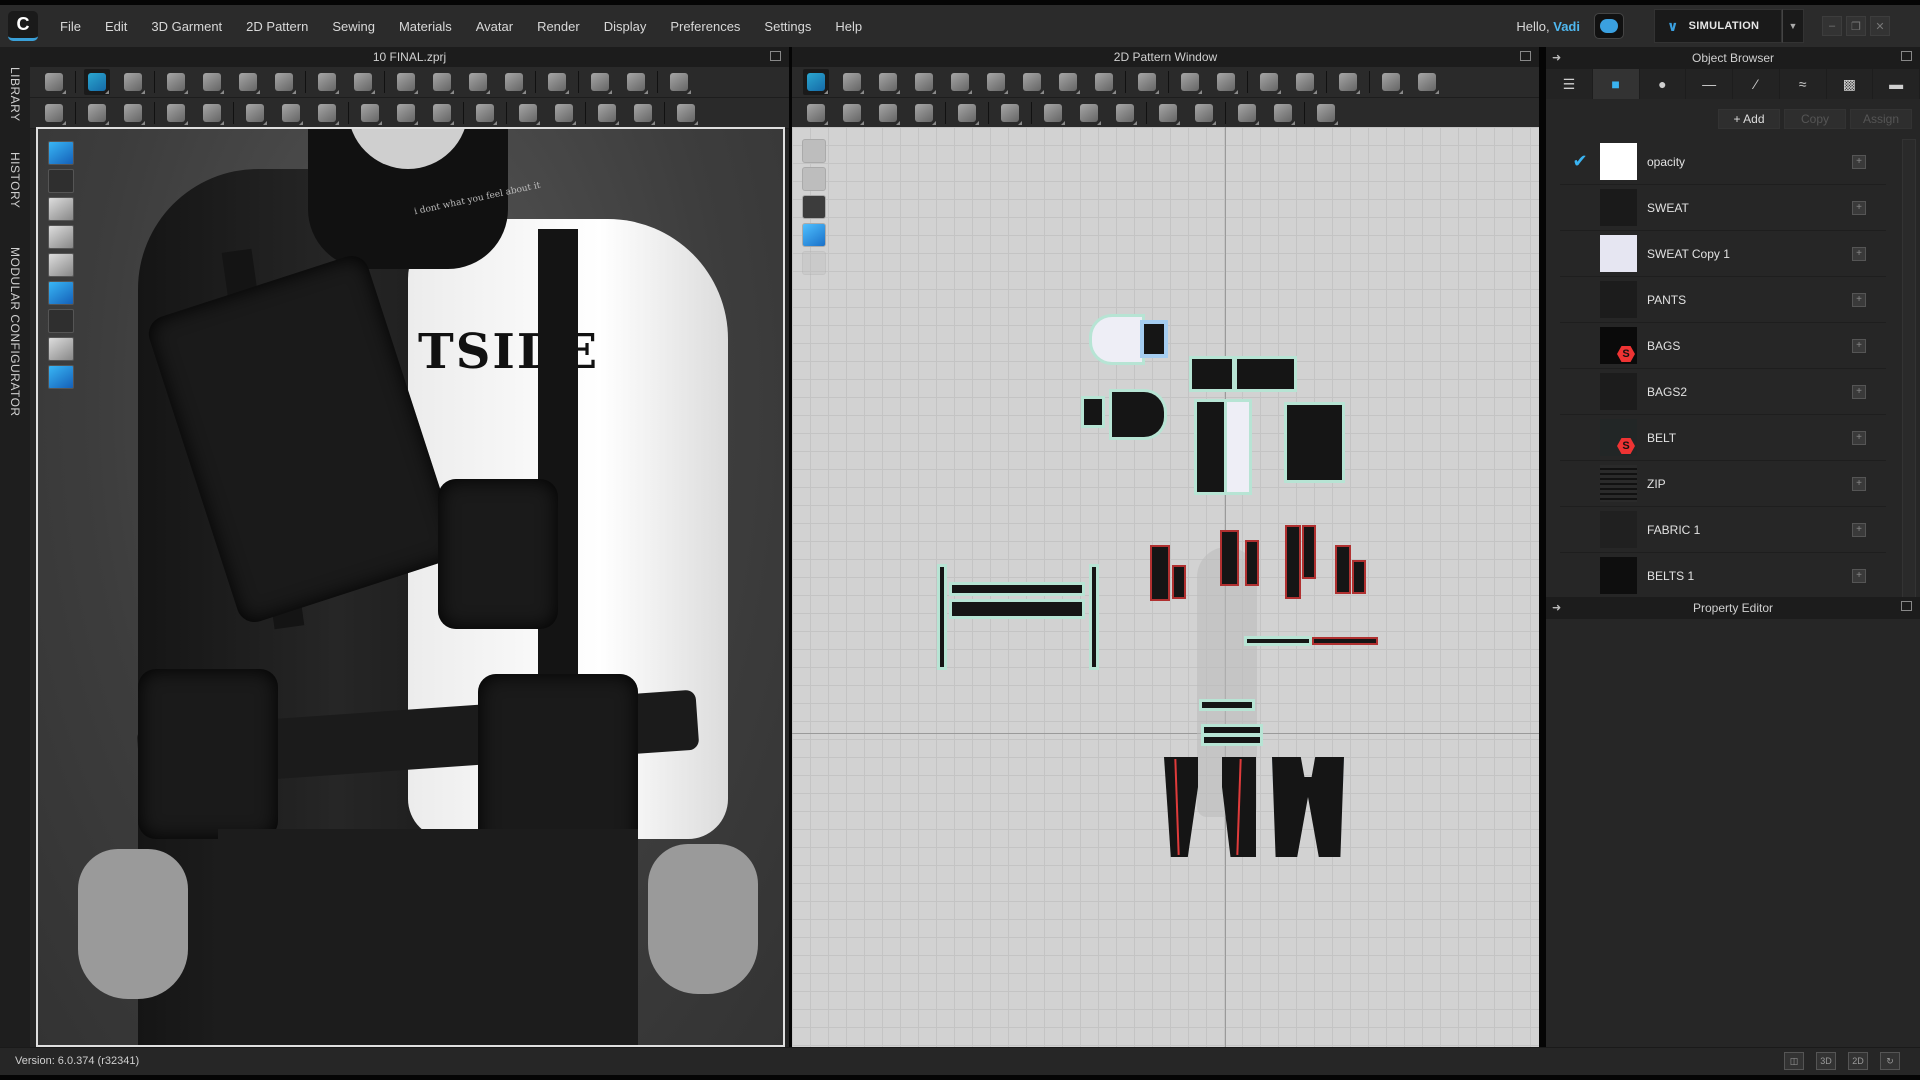 The image size is (1920, 1080). Describe the element at coordinates (996, 82) in the screenshot. I see `internal-rectangle-tool` at that location.